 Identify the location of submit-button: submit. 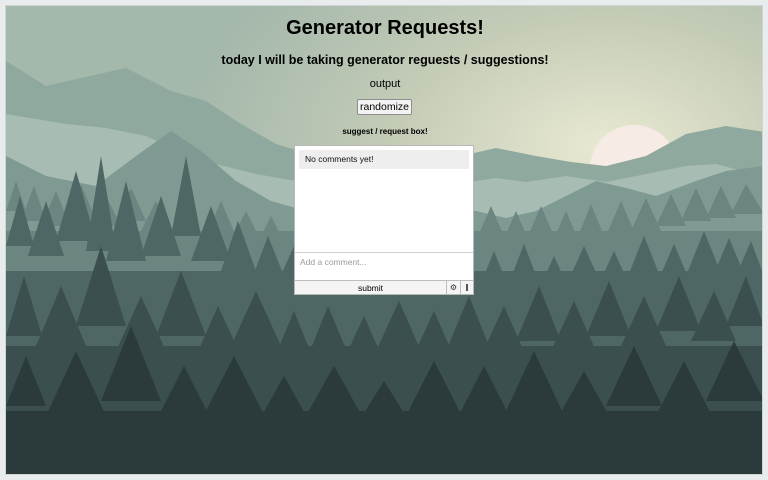
(371, 287).